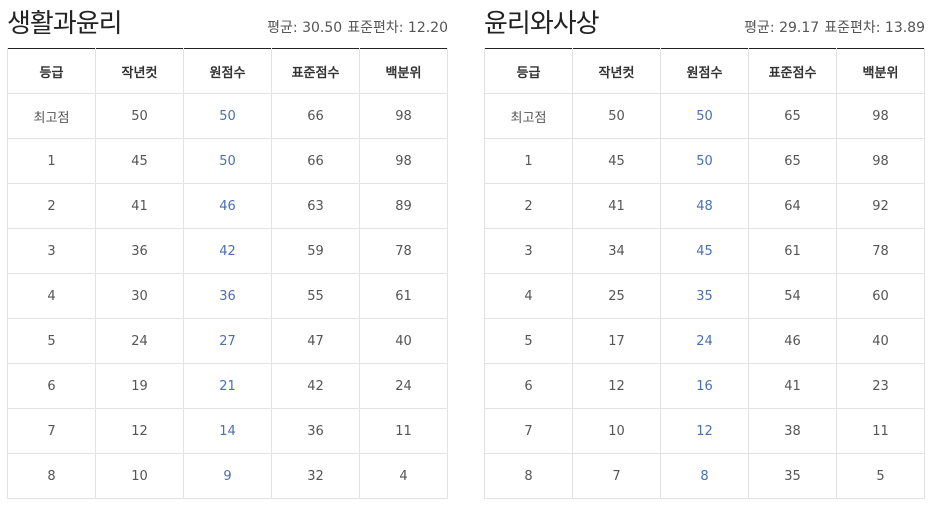 The height and width of the screenshot is (520, 934). Describe the element at coordinates (65, 24) in the screenshot. I see `panel-title: 생활과윤리` at that location.